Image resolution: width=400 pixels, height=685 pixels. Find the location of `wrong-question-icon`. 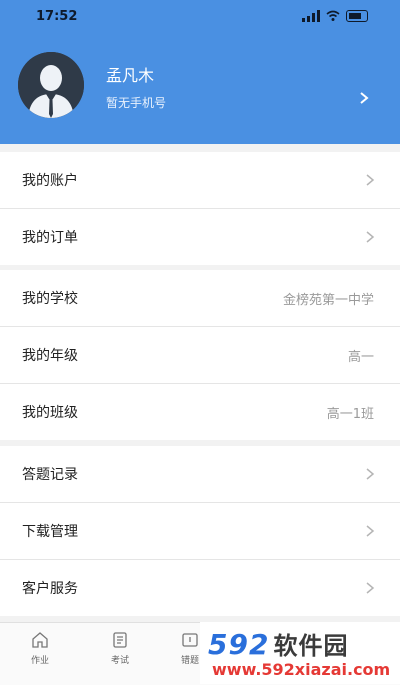

wrong-question-icon is located at coordinates (190, 640).